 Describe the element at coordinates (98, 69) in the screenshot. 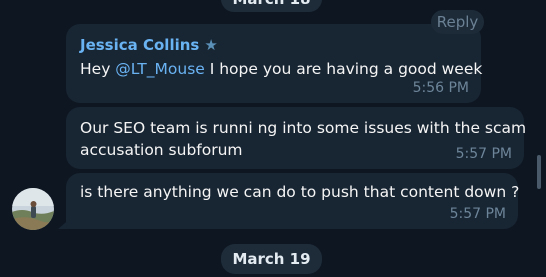

I see `message-text-prefix: Hey` at that location.